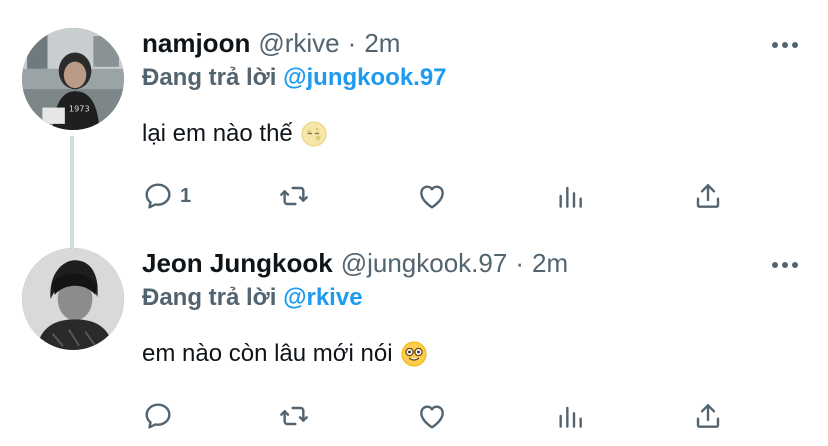 This screenshot has height=446, width=828. What do you see at coordinates (196, 43) in the screenshot?
I see `display-name: namjoon` at bounding box center [196, 43].